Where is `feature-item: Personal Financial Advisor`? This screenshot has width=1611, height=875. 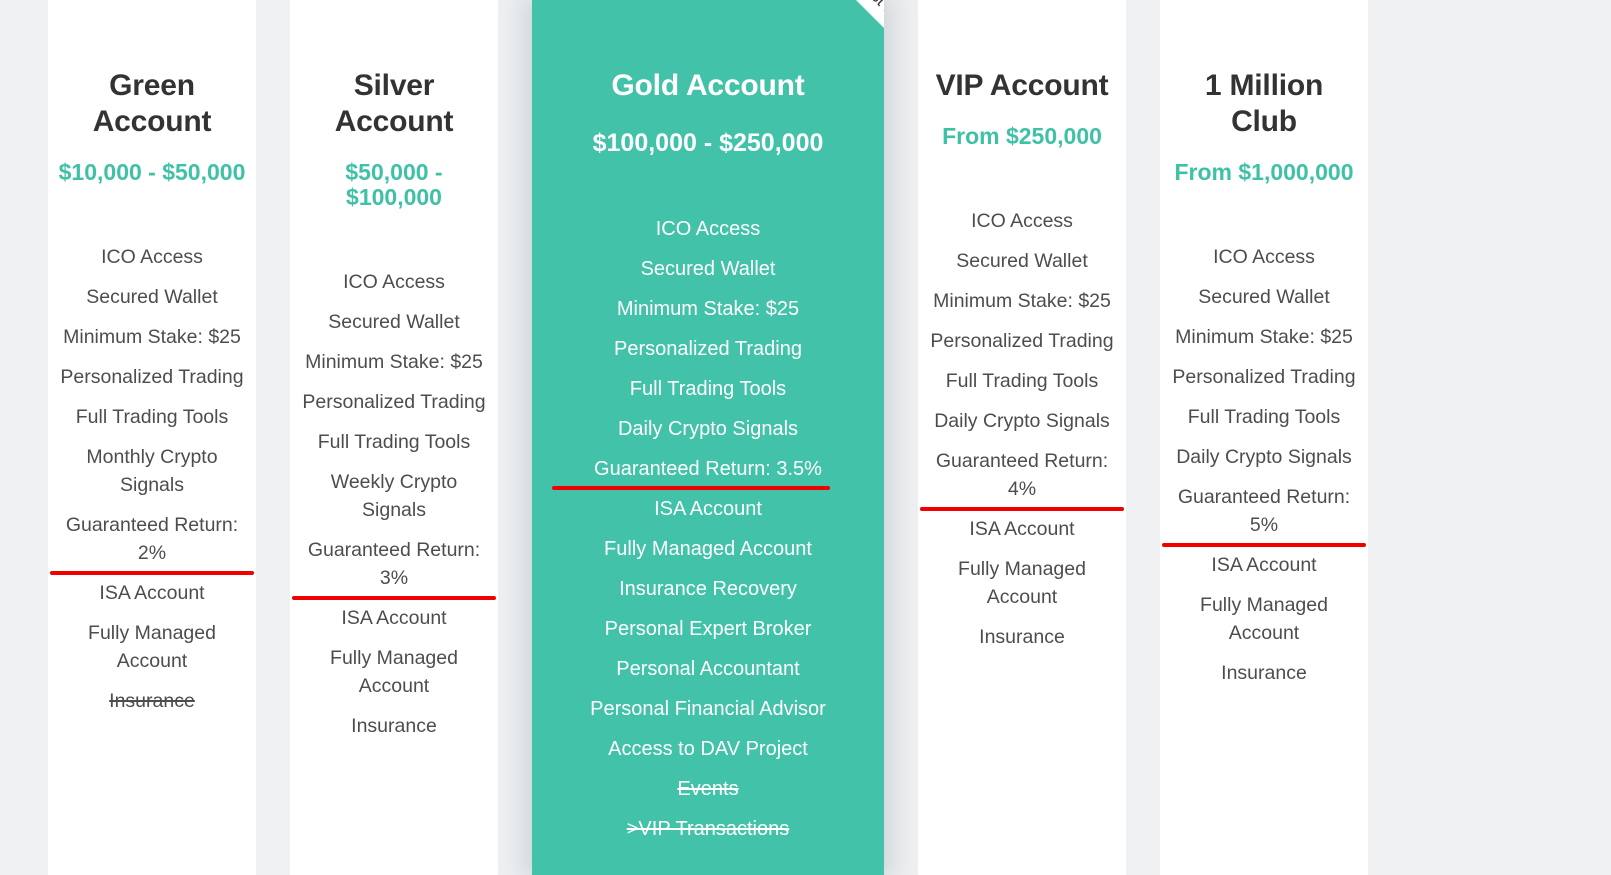 feature-item: Personal Financial Advisor is located at coordinates (708, 709).